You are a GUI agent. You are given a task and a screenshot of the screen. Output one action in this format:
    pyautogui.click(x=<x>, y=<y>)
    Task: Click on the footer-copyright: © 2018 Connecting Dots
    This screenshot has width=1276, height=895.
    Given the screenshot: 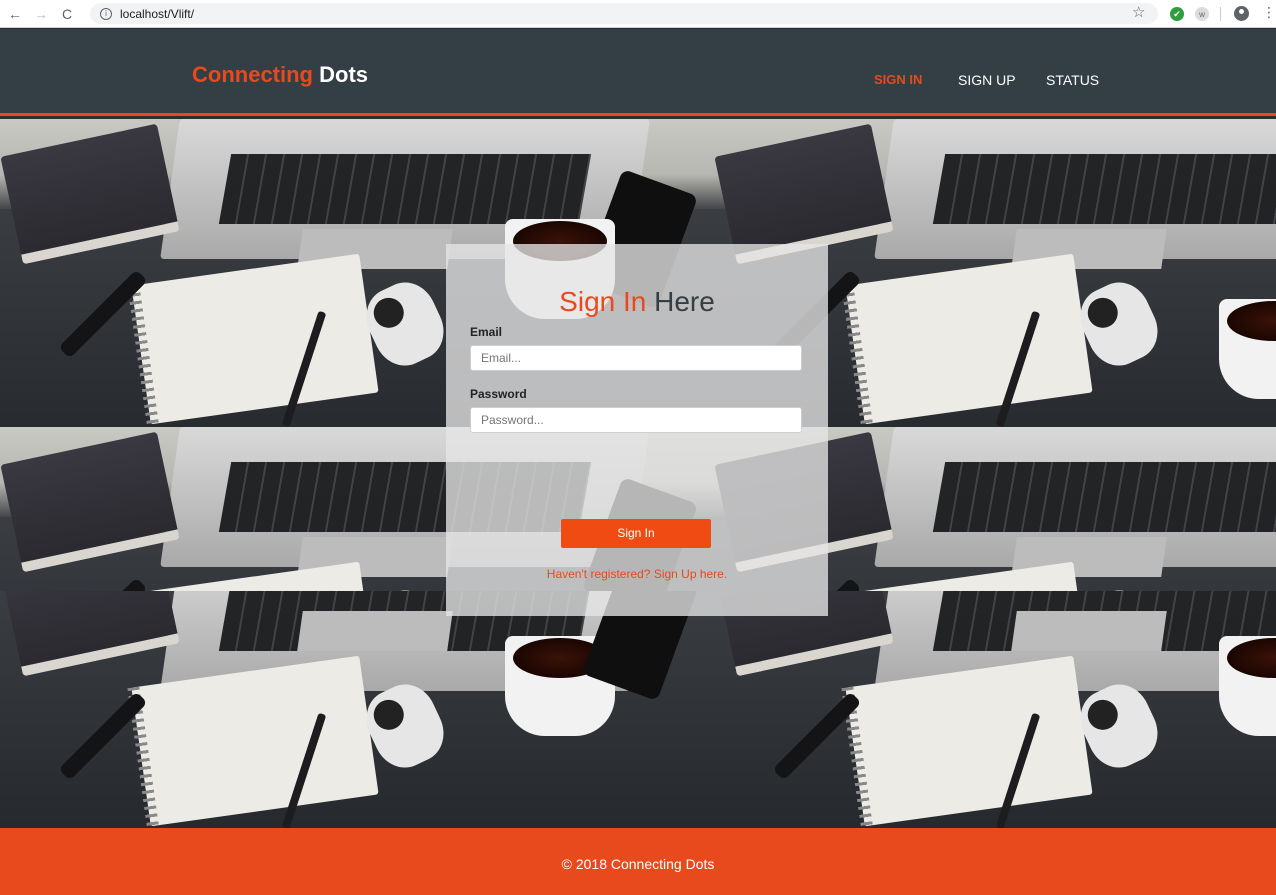 What is the action you would take?
    pyautogui.click(x=638, y=864)
    